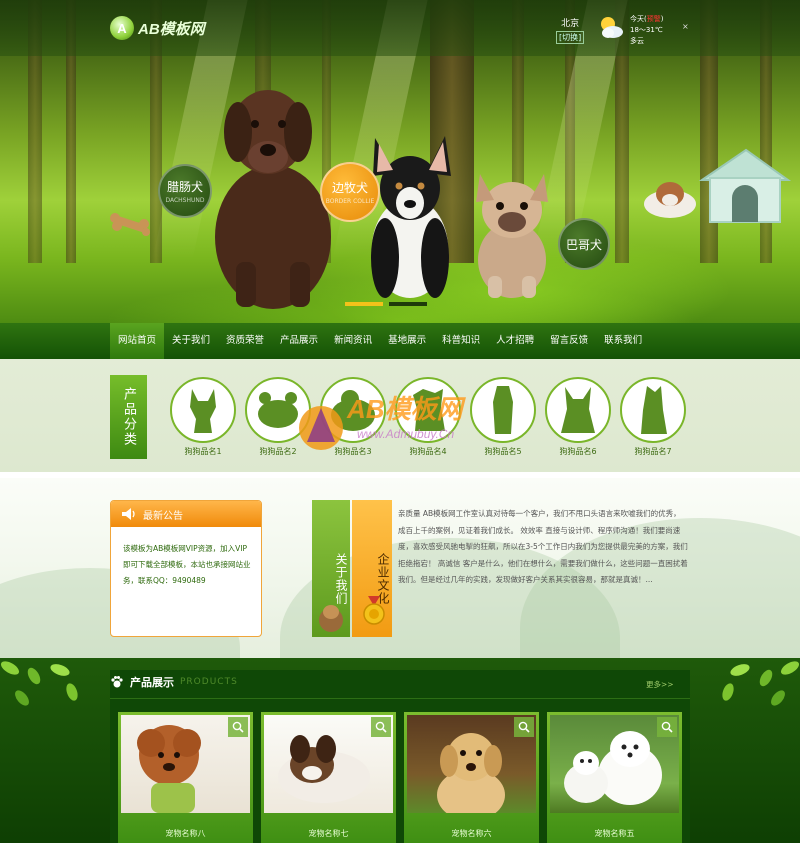 This screenshot has height=843, width=800. What do you see at coordinates (745, 185) in the screenshot?
I see `kennel-image` at bounding box center [745, 185].